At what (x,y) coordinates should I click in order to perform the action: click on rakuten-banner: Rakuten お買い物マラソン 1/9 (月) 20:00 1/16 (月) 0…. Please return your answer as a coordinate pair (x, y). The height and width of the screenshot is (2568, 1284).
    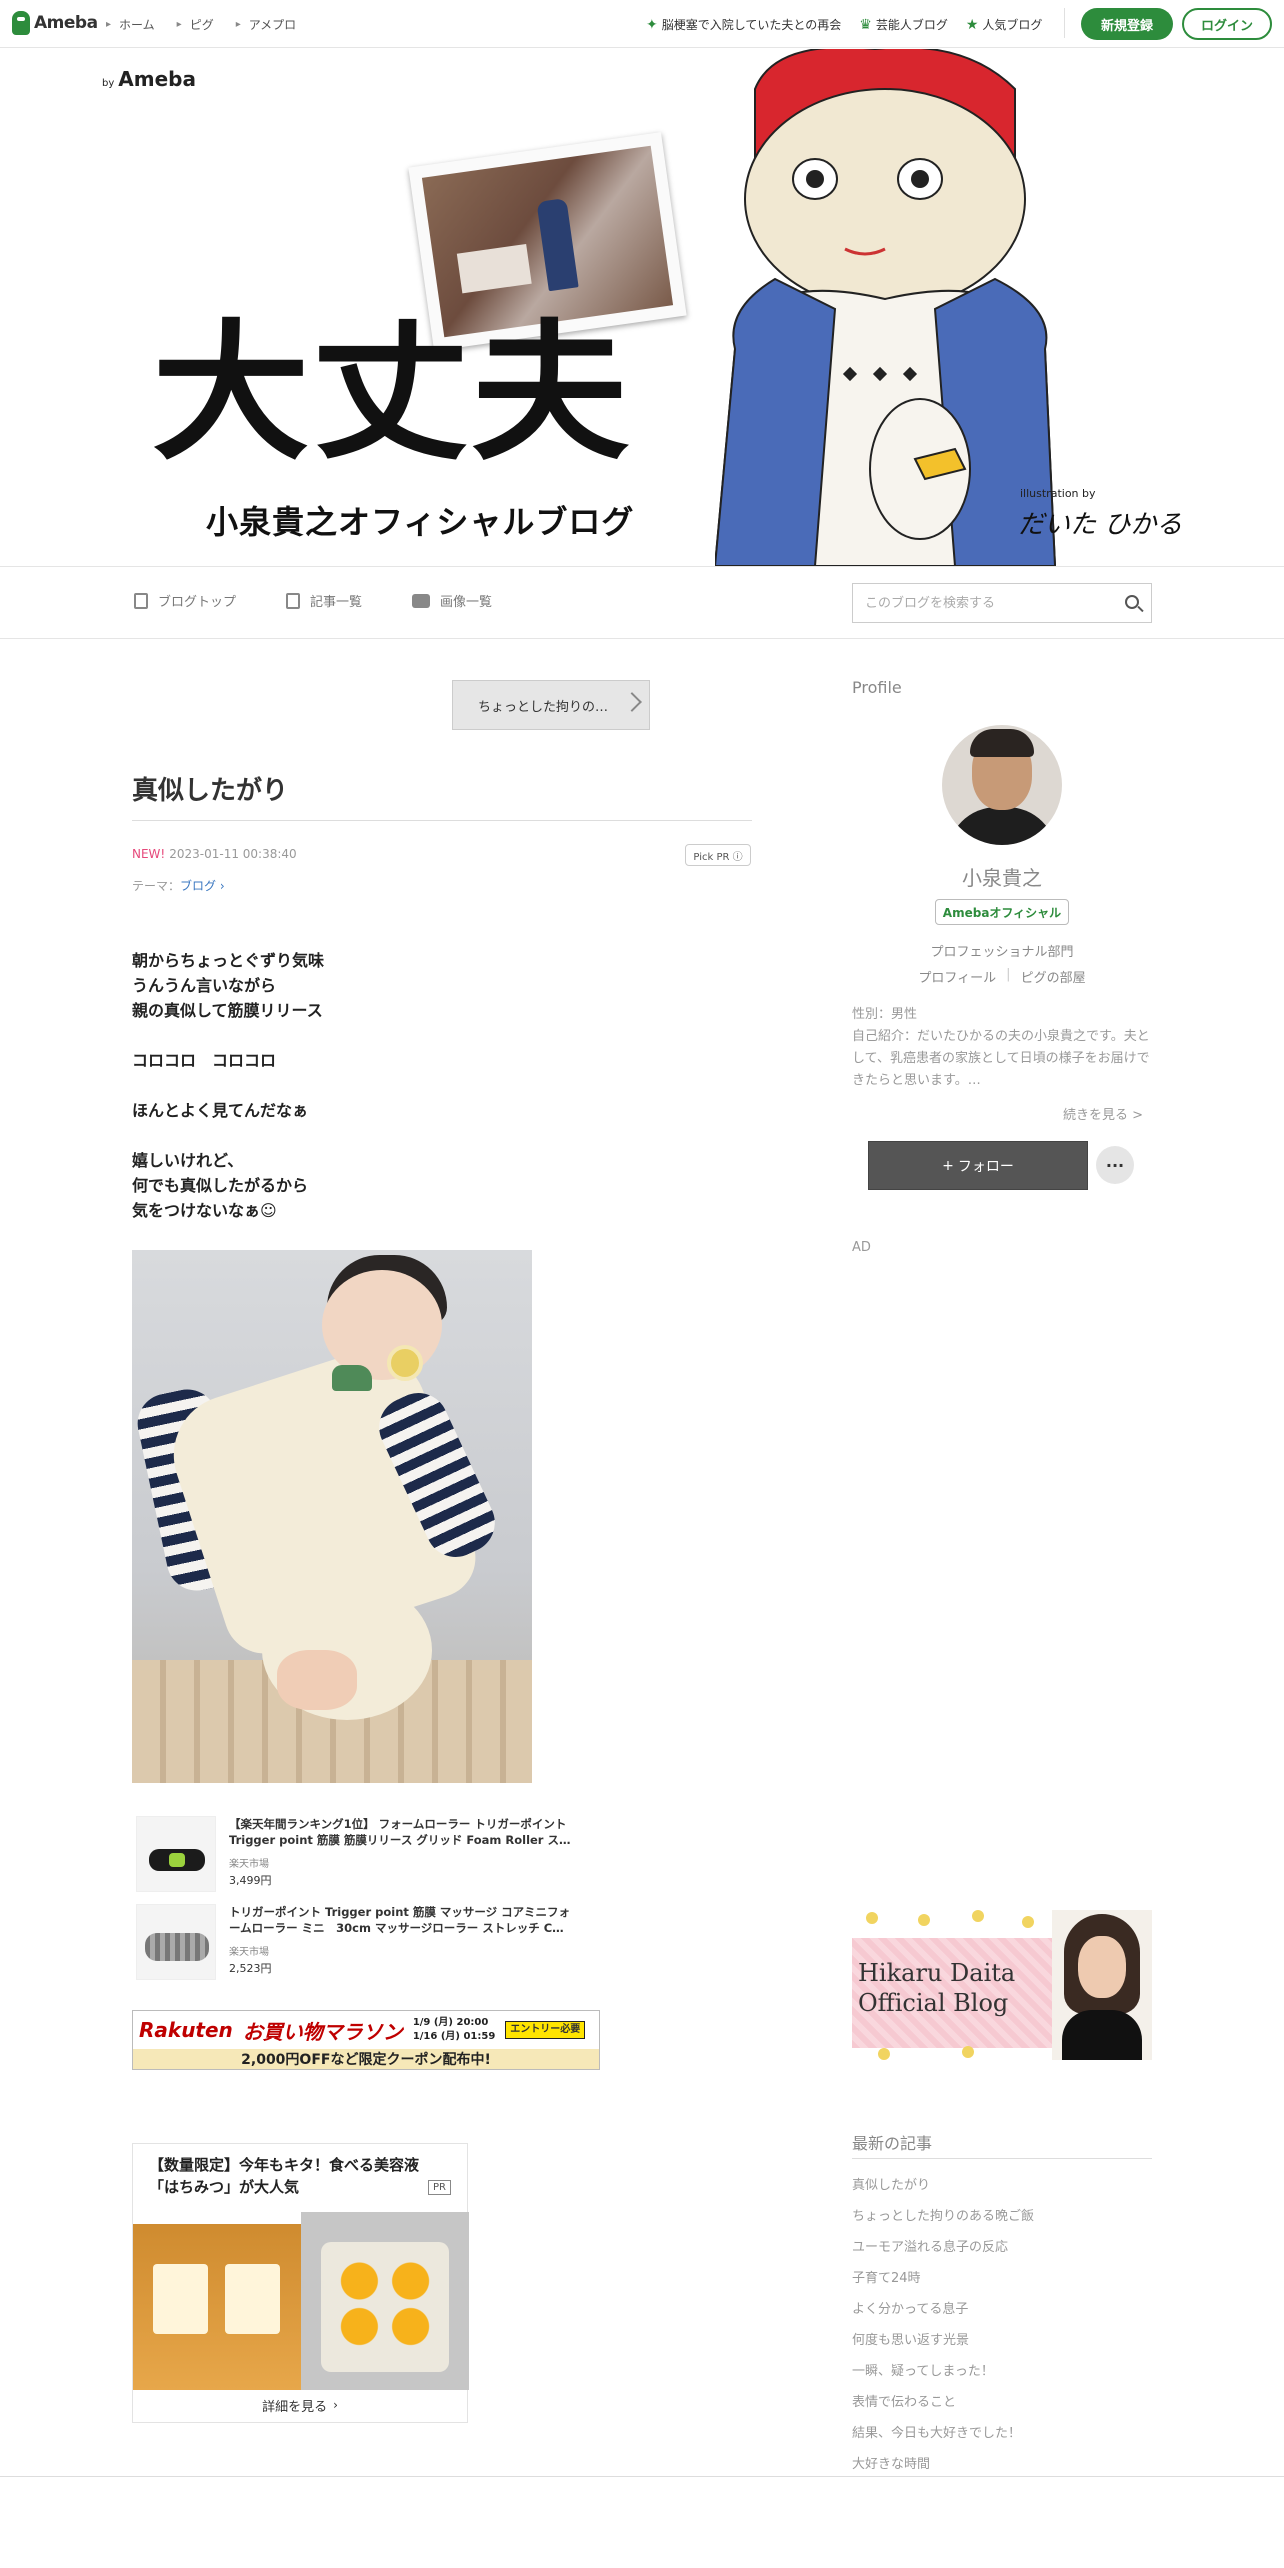
    Looking at the image, I should click on (366, 2040).